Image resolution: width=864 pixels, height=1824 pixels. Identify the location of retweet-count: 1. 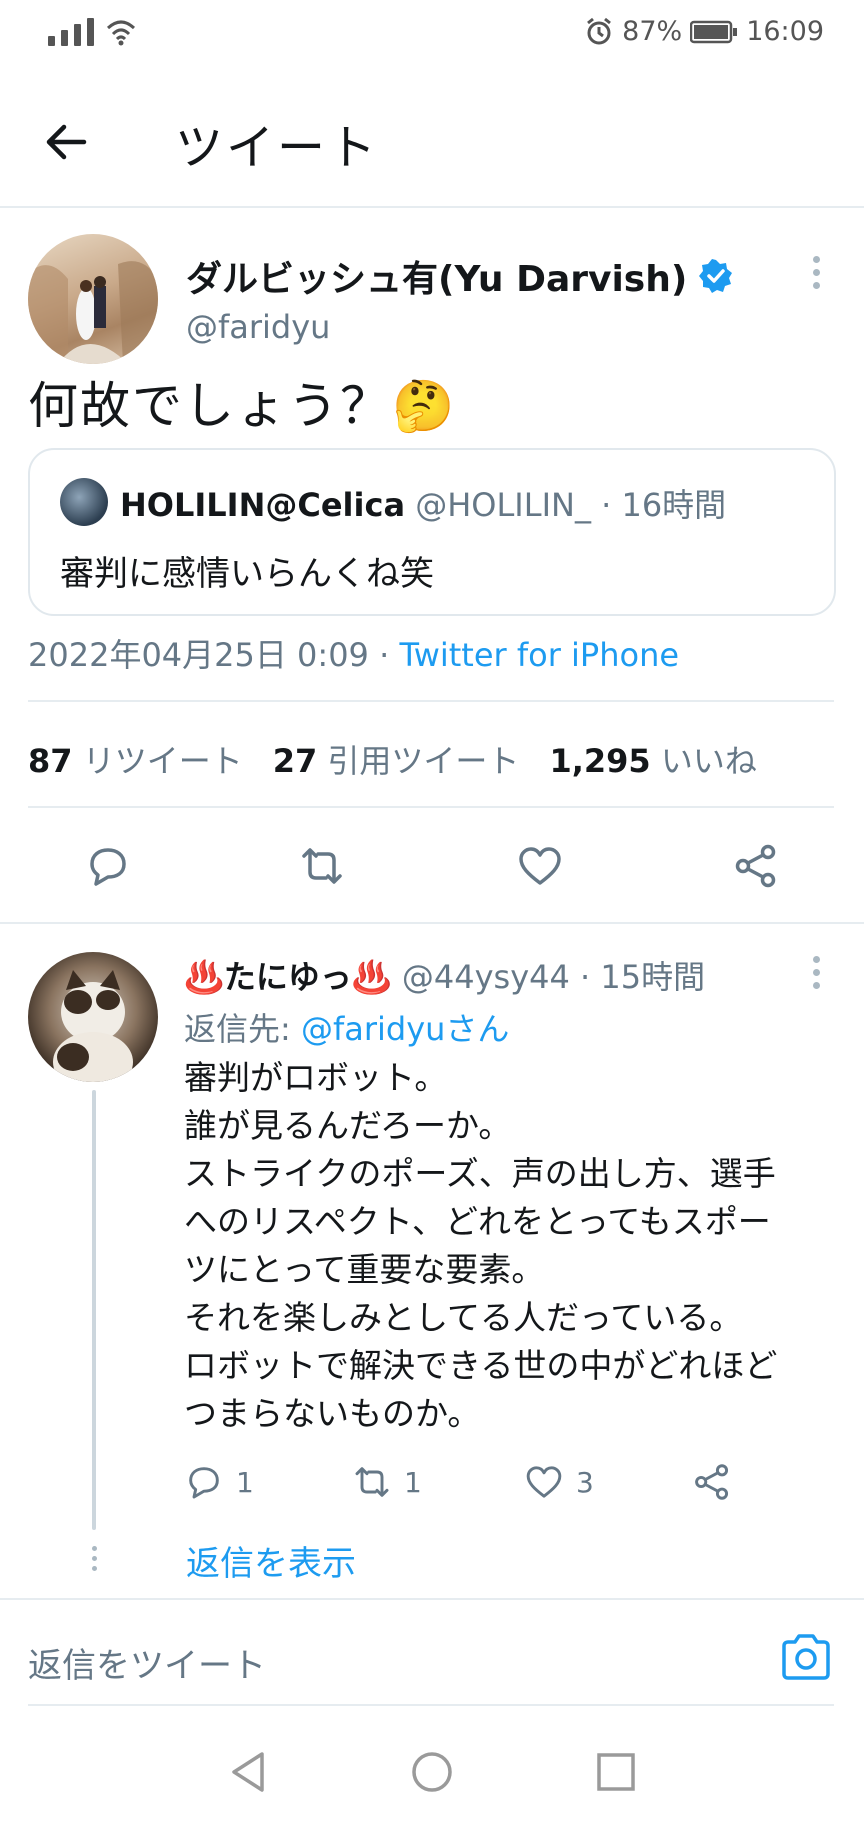
(413, 1482).